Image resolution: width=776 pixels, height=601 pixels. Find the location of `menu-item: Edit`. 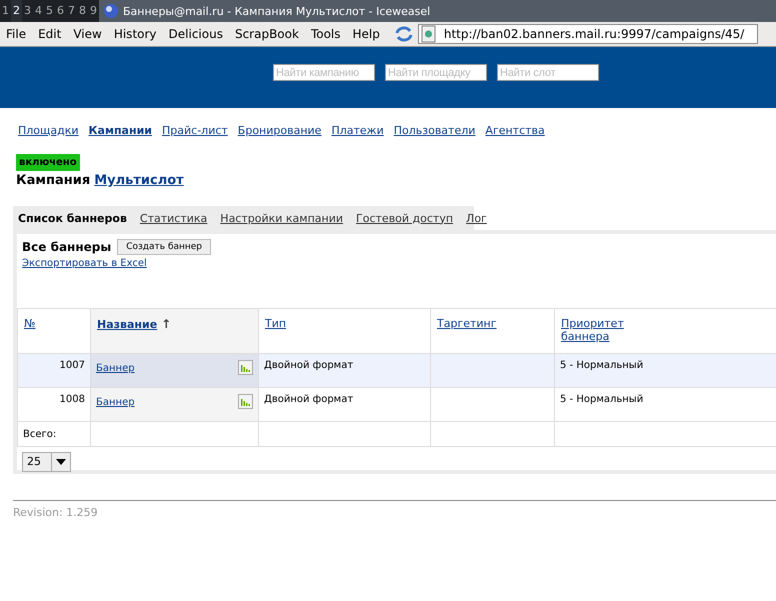

menu-item: Edit is located at coordinates (50, 34).